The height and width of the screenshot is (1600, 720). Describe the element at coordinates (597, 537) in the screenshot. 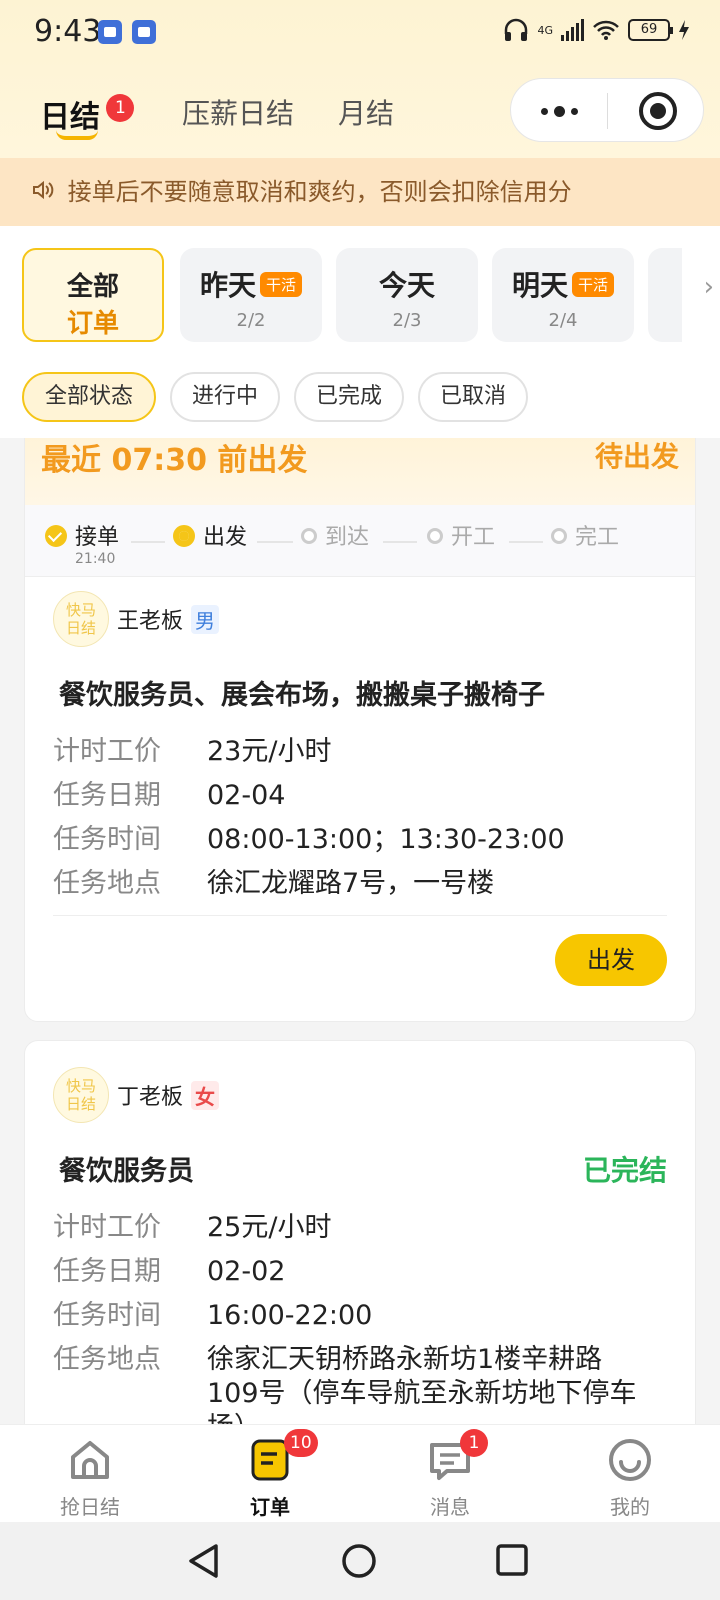

I see `step-label: 完工` at that location.